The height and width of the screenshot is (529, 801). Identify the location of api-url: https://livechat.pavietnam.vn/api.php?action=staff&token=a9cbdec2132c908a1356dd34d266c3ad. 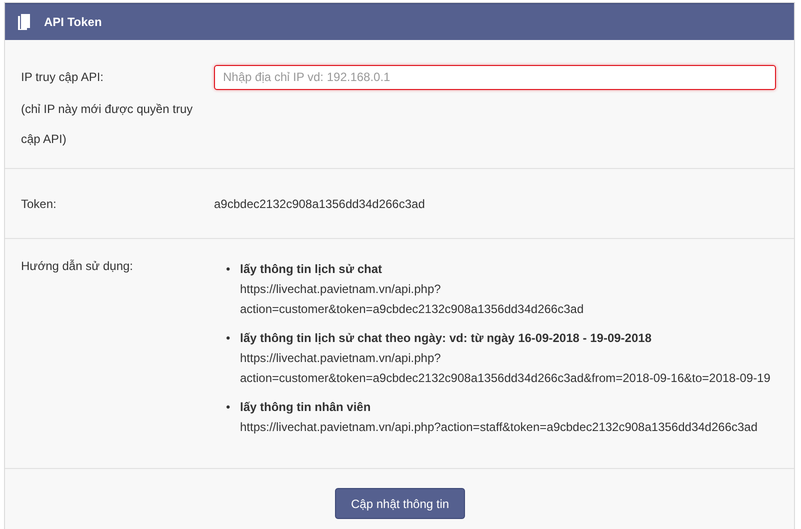
(499, 427).